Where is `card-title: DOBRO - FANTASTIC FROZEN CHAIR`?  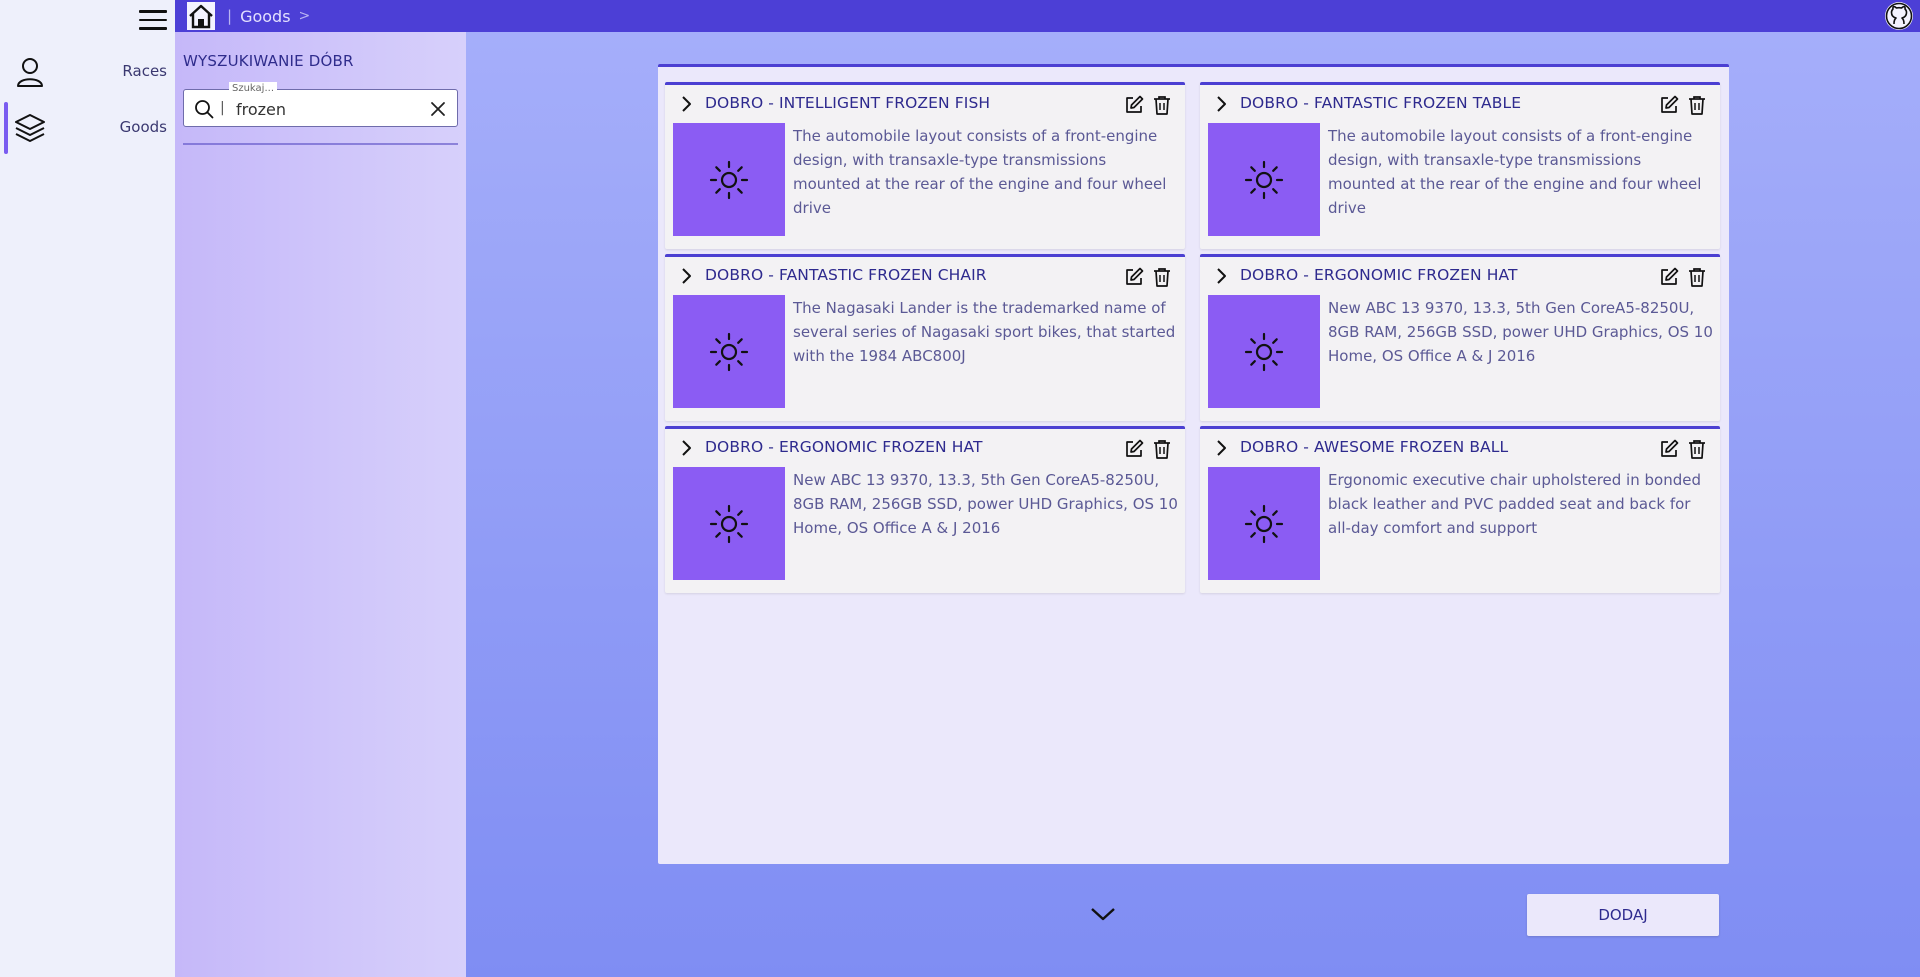 card-title: DOBRO - FANTASTIC FROZEN CHAIR is located at coordinates (846, 275).